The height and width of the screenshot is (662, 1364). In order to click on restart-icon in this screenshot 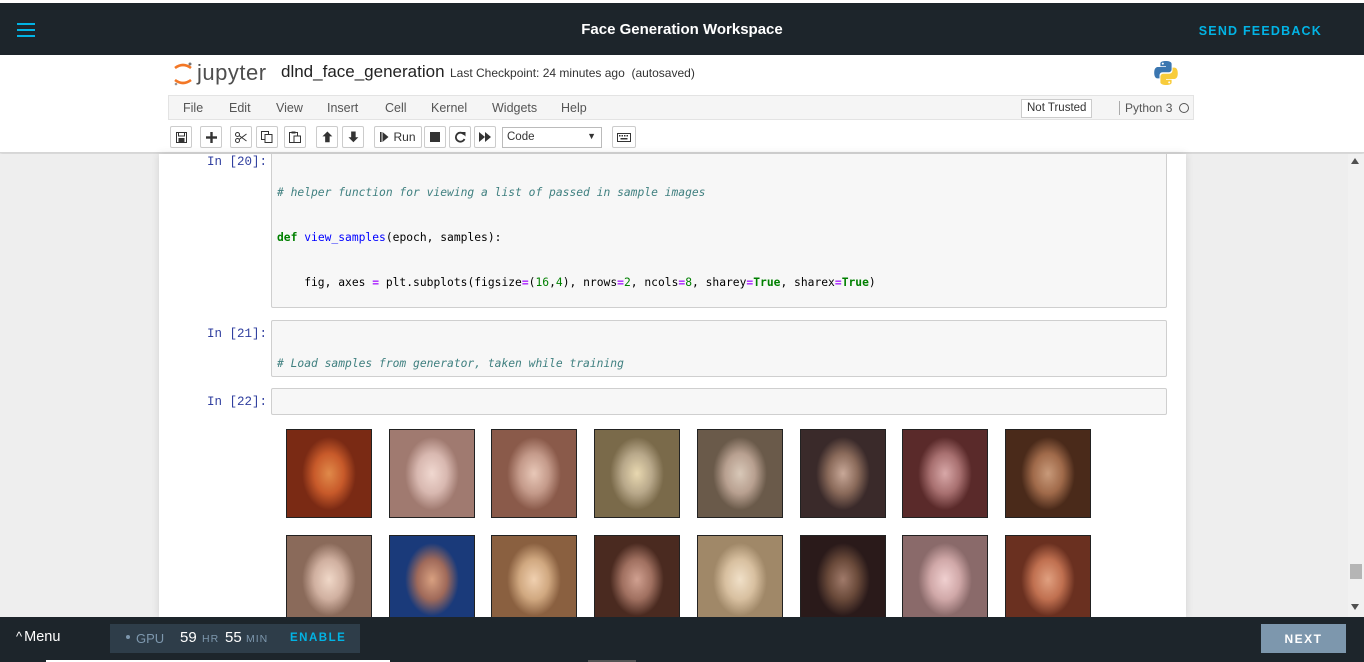, I will do `click(460, 137)`.